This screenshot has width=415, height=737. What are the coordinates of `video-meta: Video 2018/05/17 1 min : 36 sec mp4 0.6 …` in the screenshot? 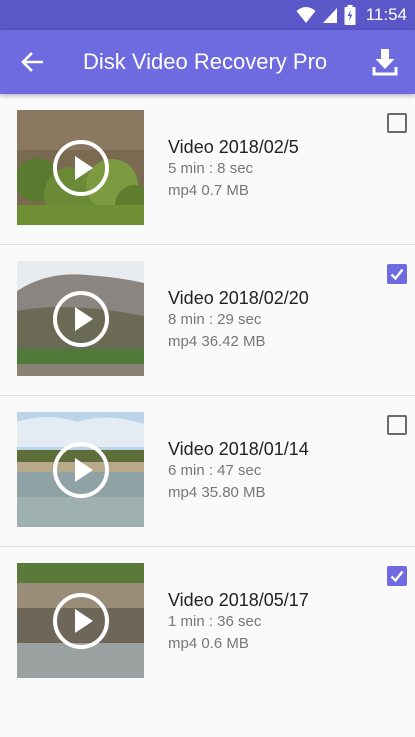 It's located at (238, 622).